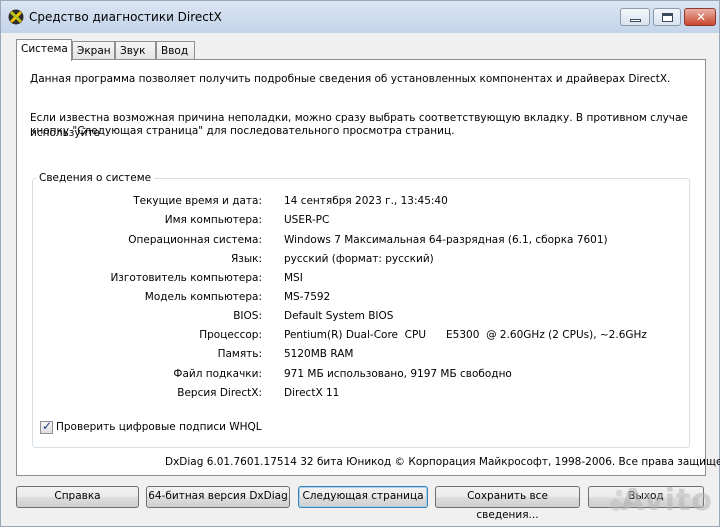 This screenshot has width=720, height=527. Describe the element at coordinates (307, 220) in the screenshot. I see `info-value: USER-PC` at that location.